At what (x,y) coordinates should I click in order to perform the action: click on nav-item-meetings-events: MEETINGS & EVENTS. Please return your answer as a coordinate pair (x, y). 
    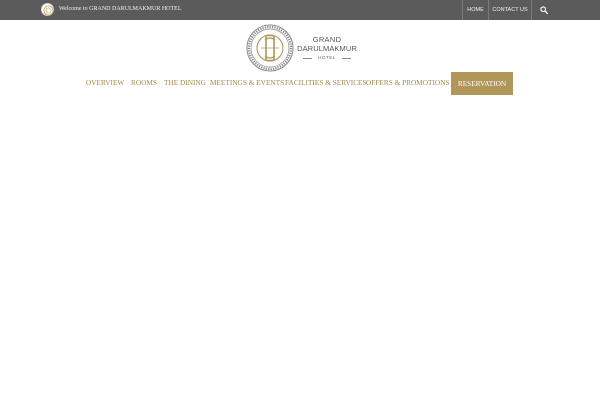
    Looking at the image, I should click on (247, 83).